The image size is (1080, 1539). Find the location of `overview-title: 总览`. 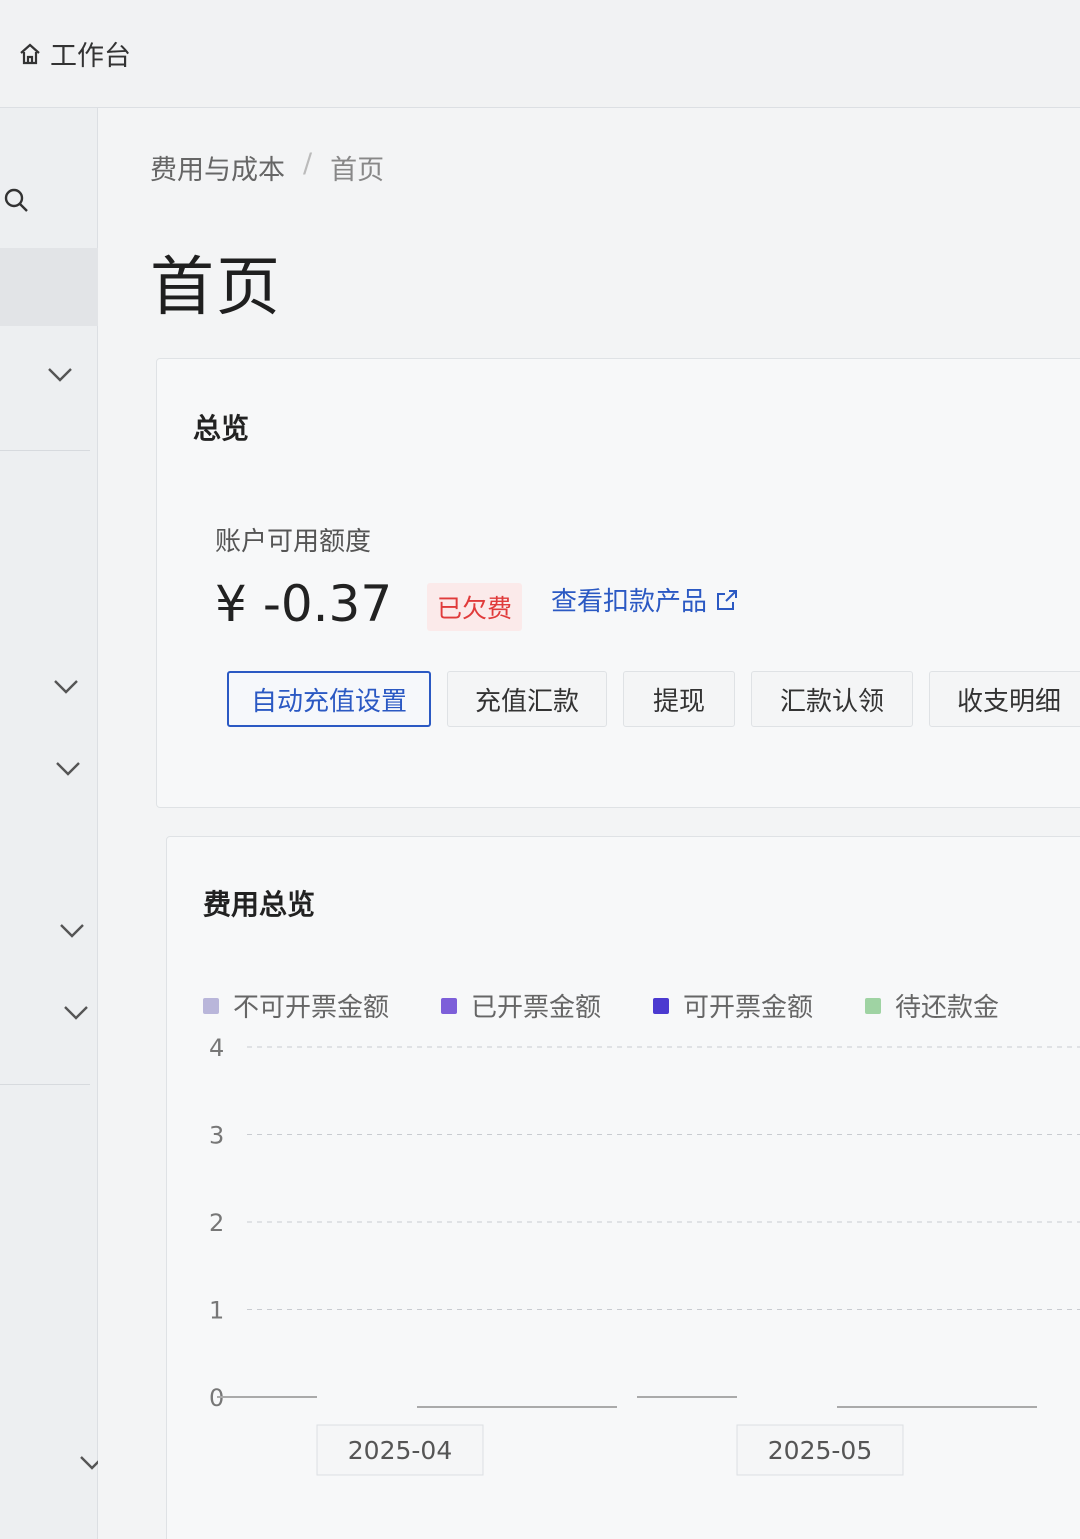

overview-title: 总览 is located at coordinates (221, 428).